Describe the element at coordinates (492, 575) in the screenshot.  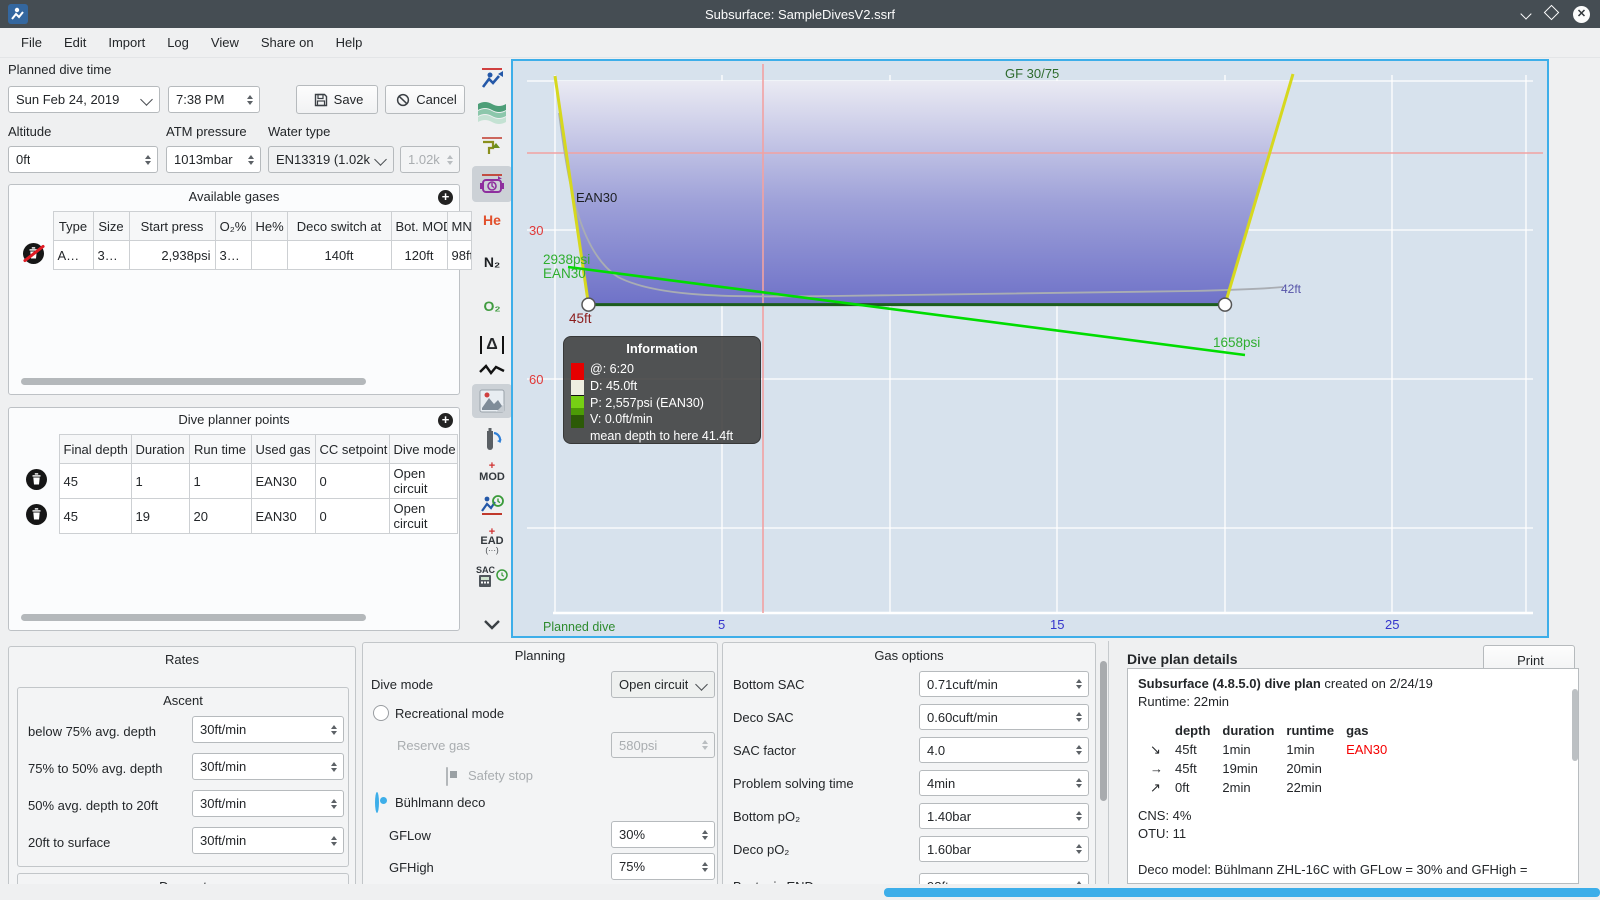
I see `sac-icon: SAC` at that location.